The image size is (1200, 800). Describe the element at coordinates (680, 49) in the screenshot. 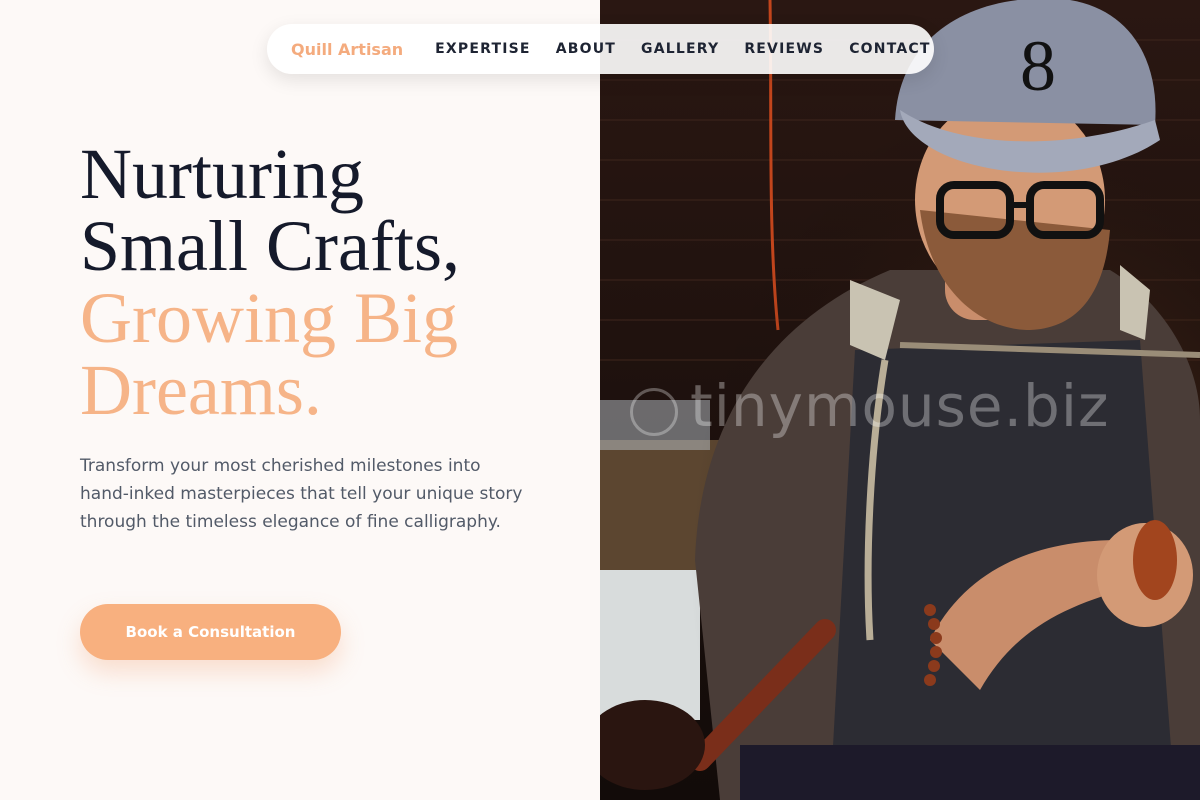

I see `nav-link-gallery: GALLERY` at that location.